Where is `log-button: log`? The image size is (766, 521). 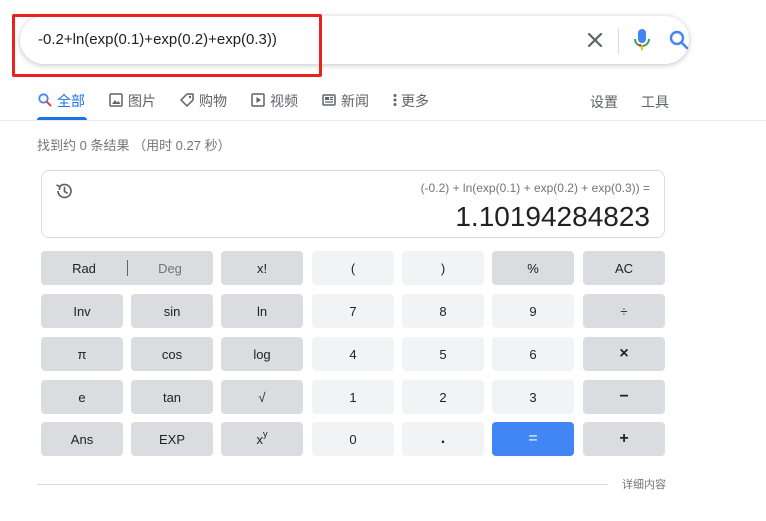 log-button: log is located at coordinates (262, 354).